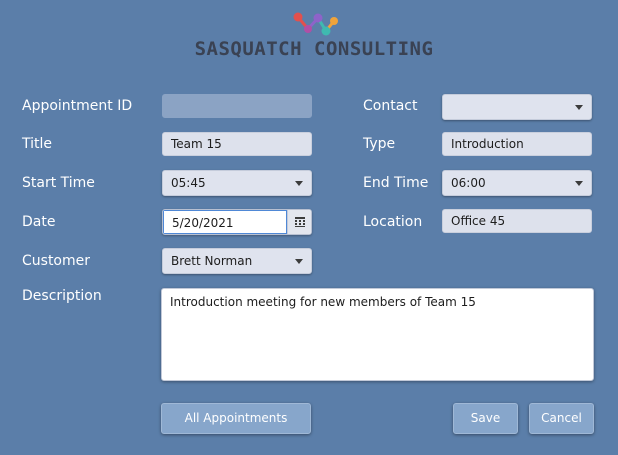 The width and height of the screenshot is (618, 455). Describe the element at coordinates (225, 222) in the screenshot. I see `date-input: 5/20/2021` at that location.